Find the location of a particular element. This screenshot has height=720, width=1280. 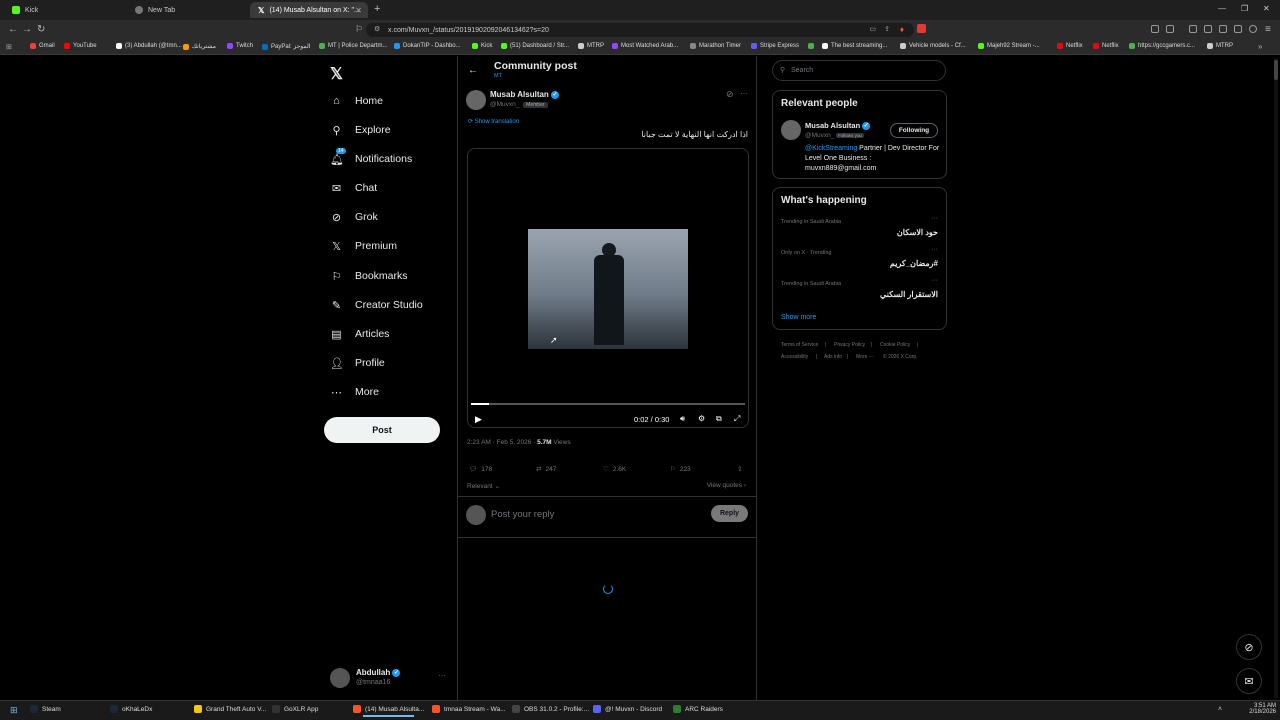

scrollbar-thumb is located at coordinates (1276, 70).